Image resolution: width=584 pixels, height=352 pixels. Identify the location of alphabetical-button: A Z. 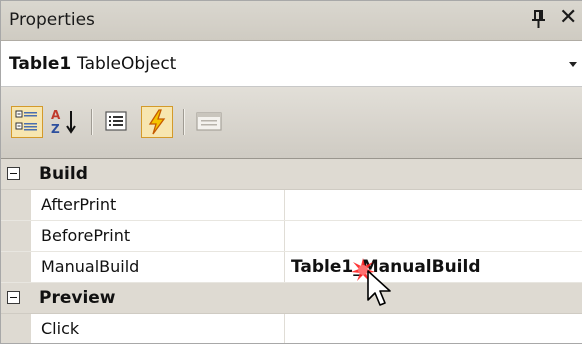
(65, 122).